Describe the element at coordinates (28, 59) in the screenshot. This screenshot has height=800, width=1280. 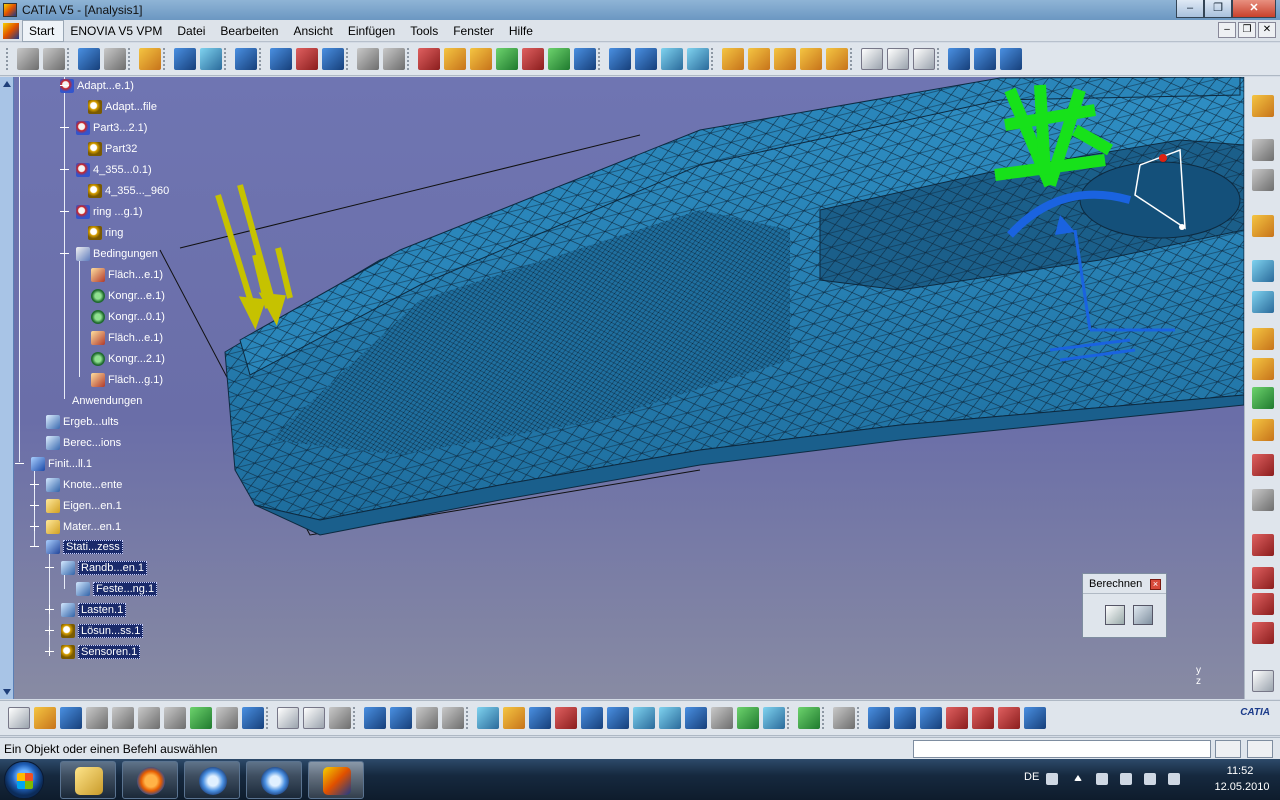
I see `sketch-icon` at that location.